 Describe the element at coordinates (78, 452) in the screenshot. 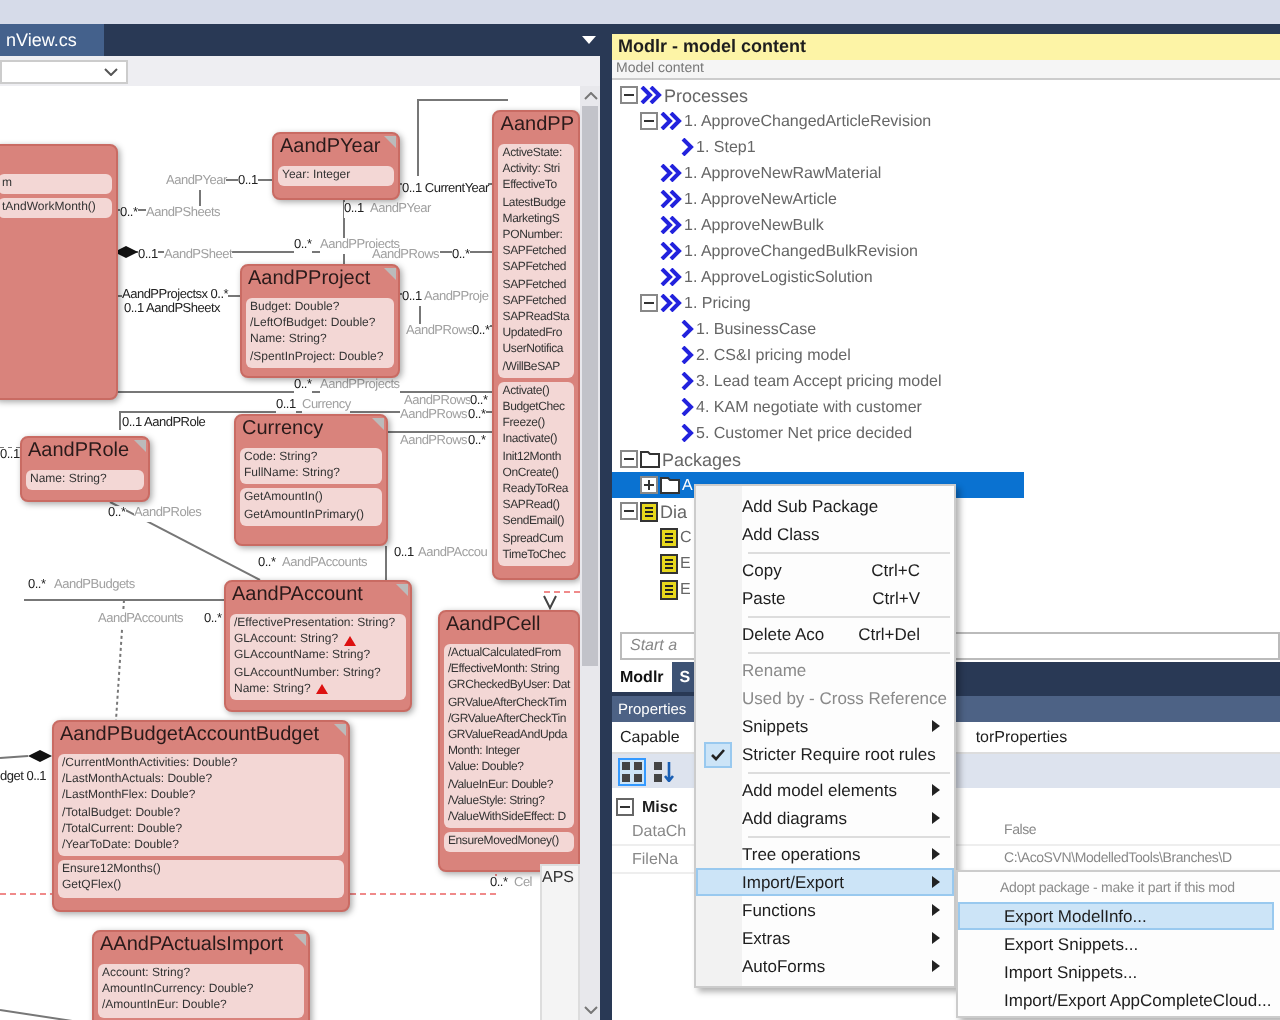

I see `class-name: AandPRole` at that location.